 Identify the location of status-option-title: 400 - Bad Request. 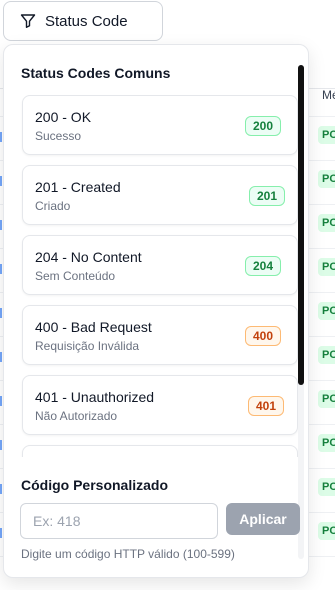
(93, 327).